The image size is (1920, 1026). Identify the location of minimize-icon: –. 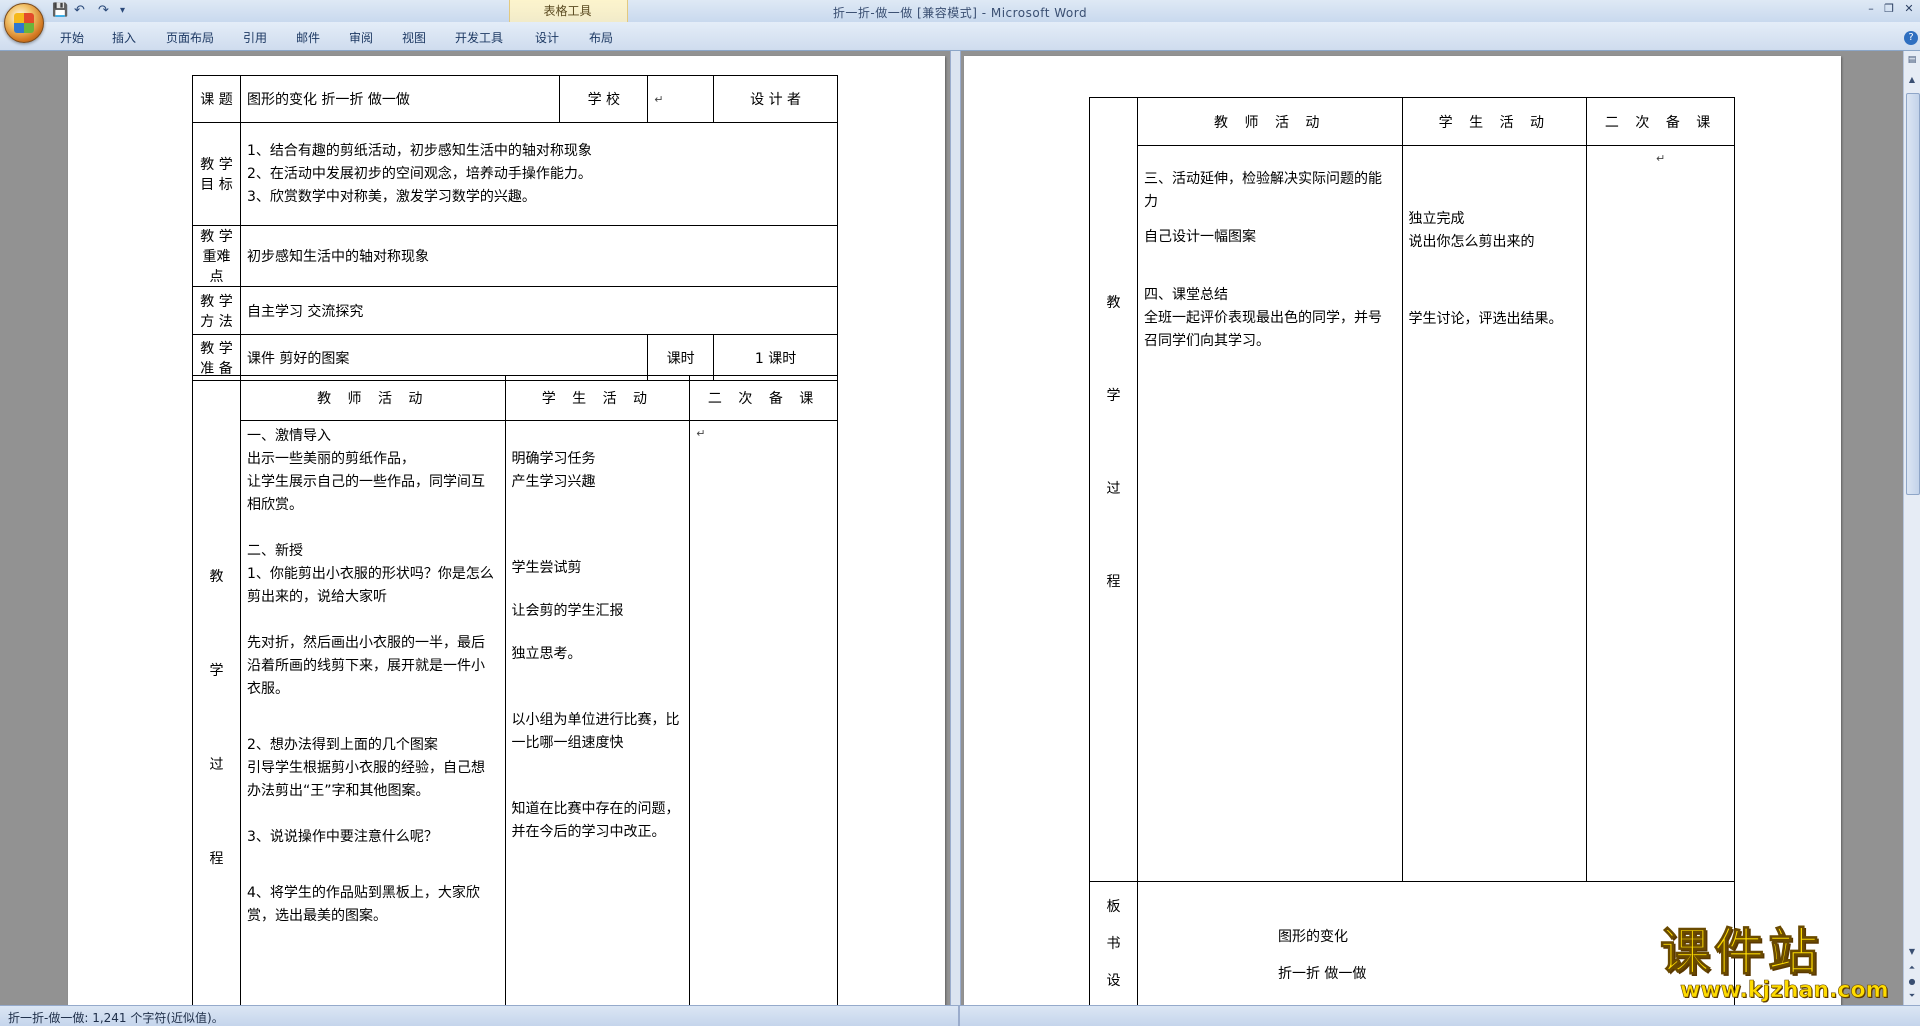
(1871, 9).